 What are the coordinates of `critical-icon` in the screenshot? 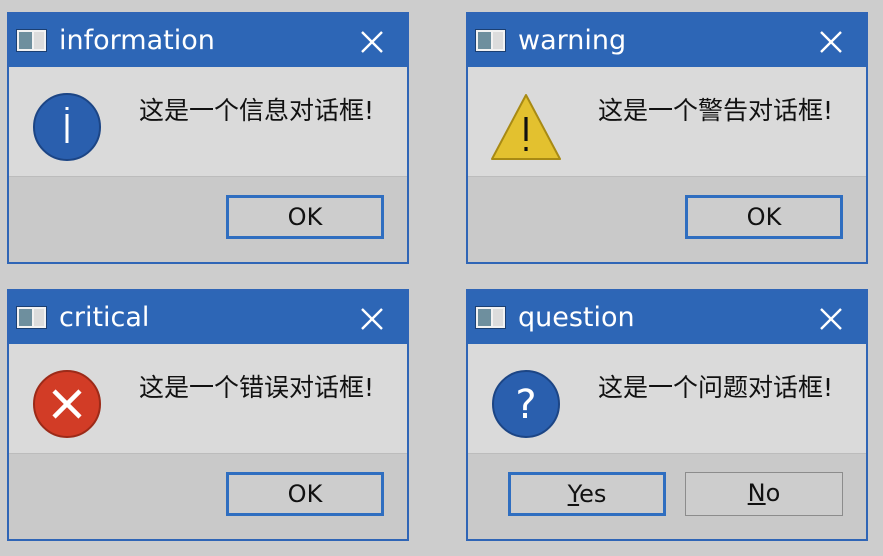 It's located at (67, 404).